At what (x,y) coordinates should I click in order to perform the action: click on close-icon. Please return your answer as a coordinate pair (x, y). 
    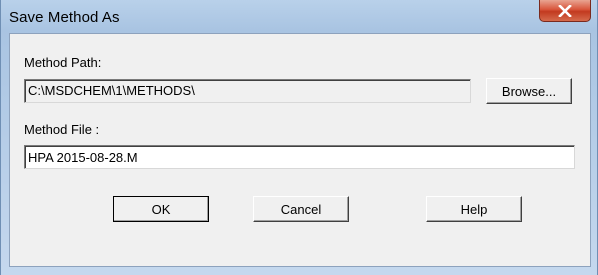
    Looking at the image, I should click on (565, 10).